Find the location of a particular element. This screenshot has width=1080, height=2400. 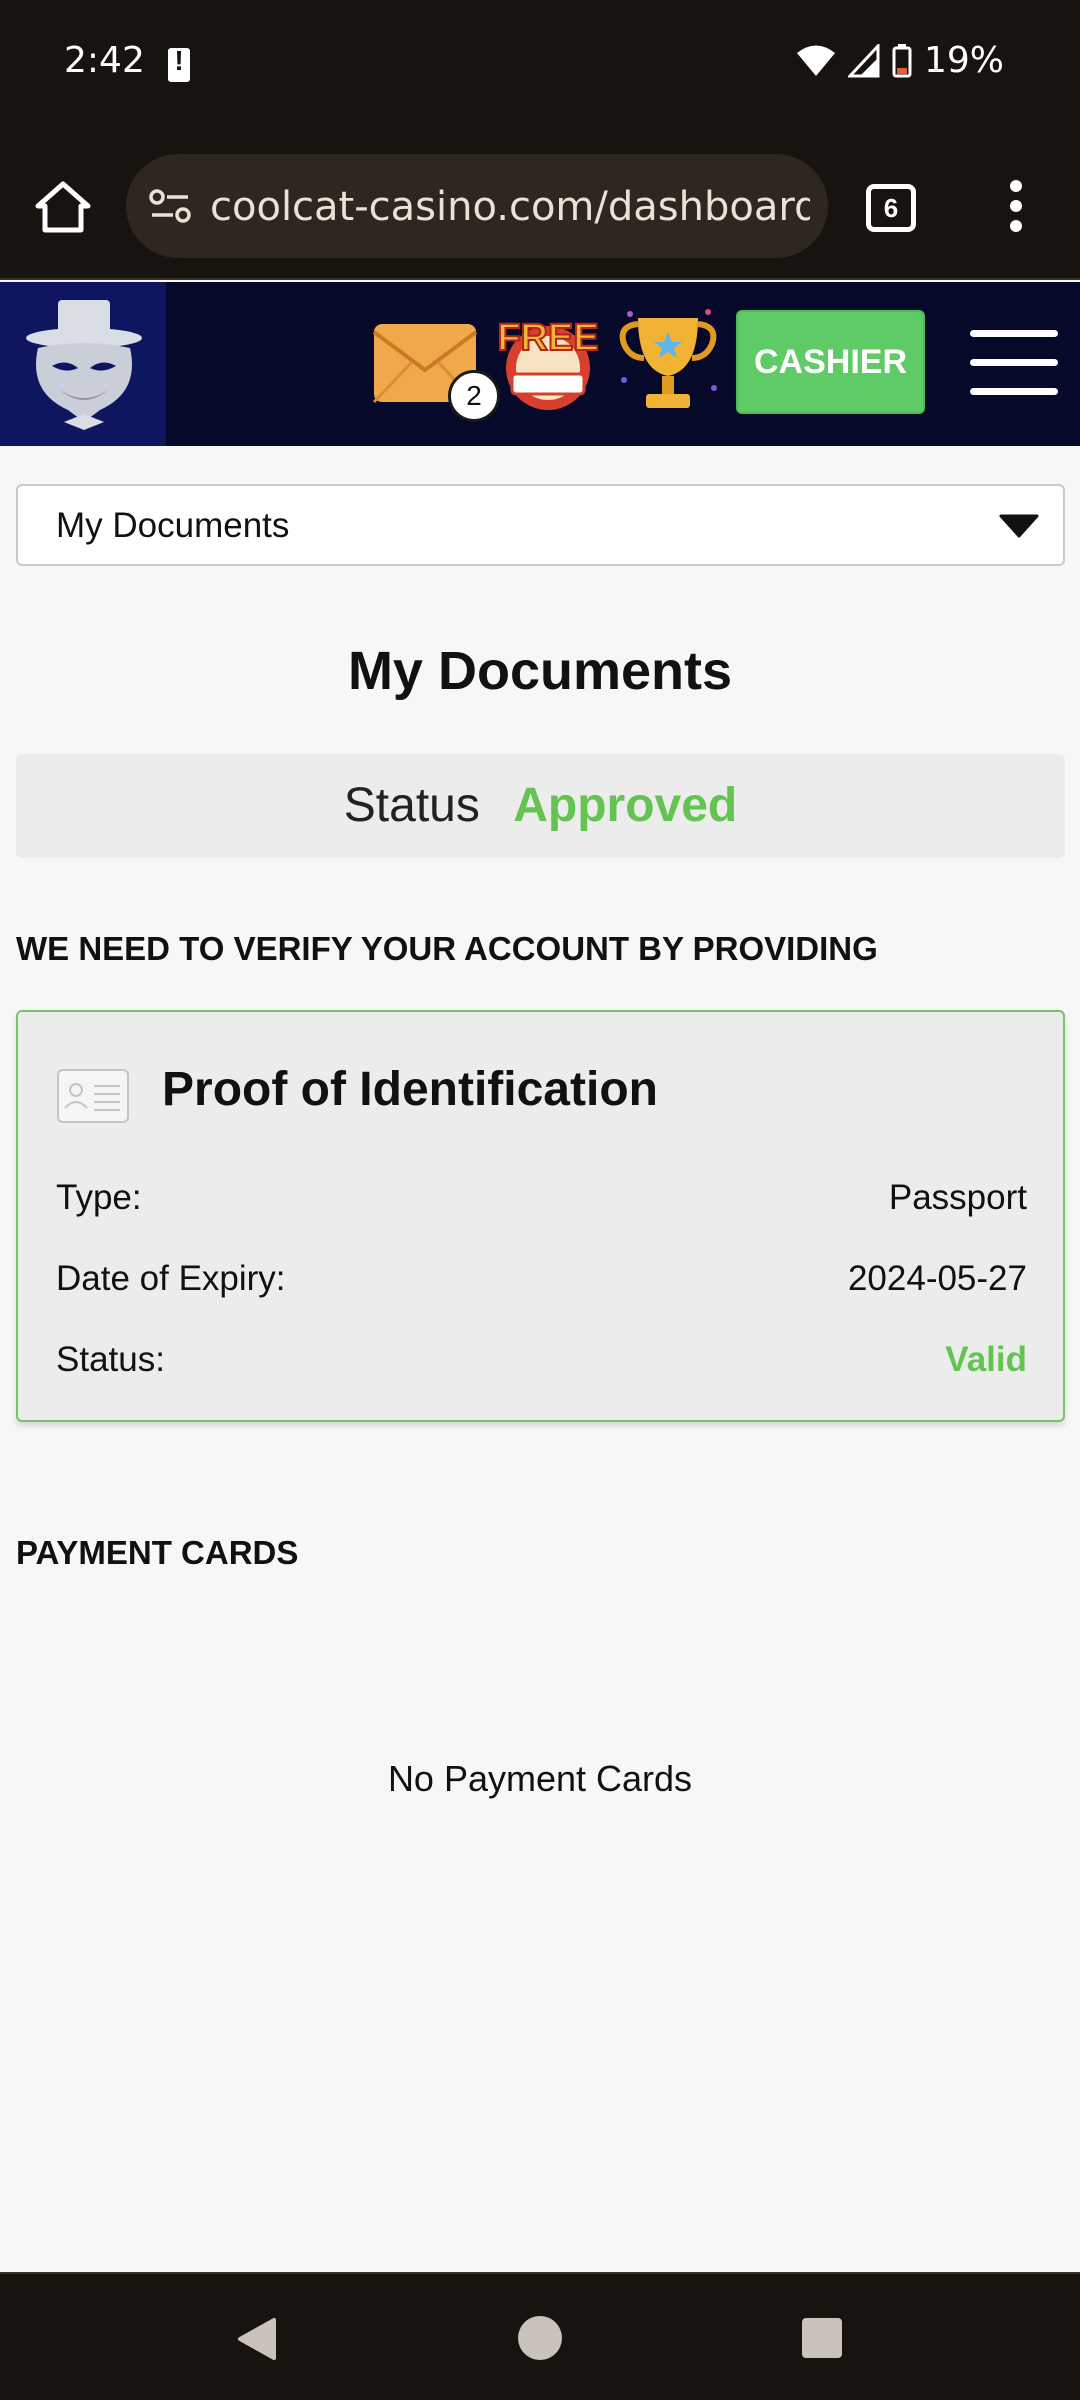

nav-home-icon is located at coordinates (540, 2338).